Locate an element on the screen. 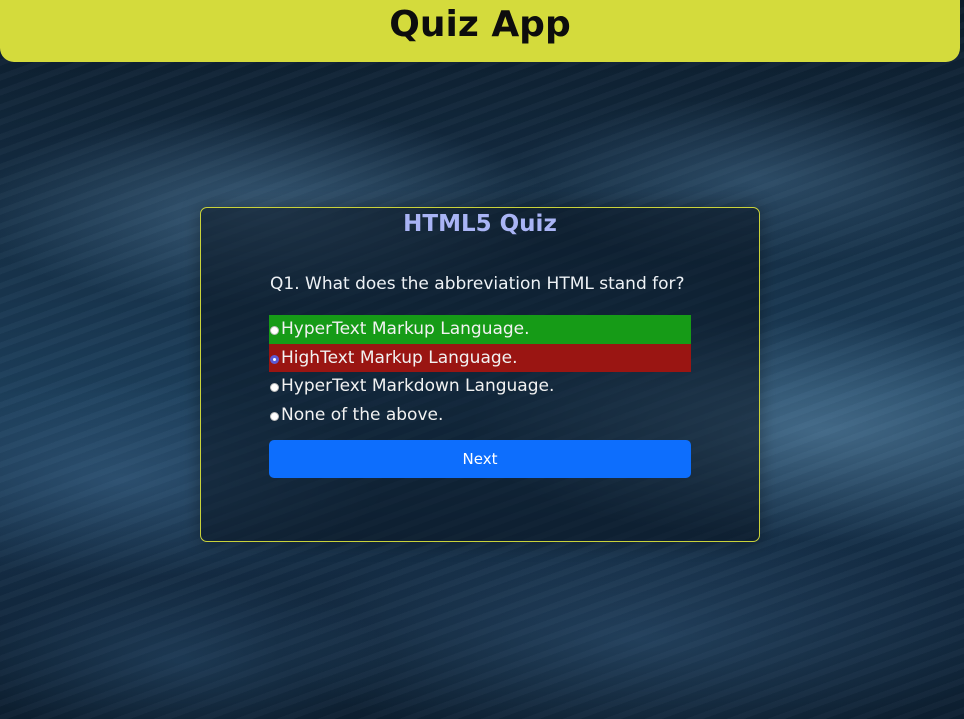 The image size is (964, 719). answer-option-3: HyperText Markdown Language. is located at coordinates (480, 386).